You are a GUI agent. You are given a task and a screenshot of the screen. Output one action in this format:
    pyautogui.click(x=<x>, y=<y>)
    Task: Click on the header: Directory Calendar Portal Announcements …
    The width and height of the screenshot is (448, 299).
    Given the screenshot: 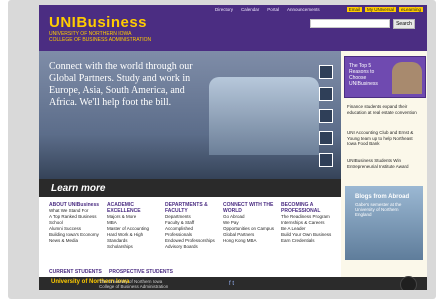 What is the action you would take?
    pyautogui.click(x=233, y=28)
    